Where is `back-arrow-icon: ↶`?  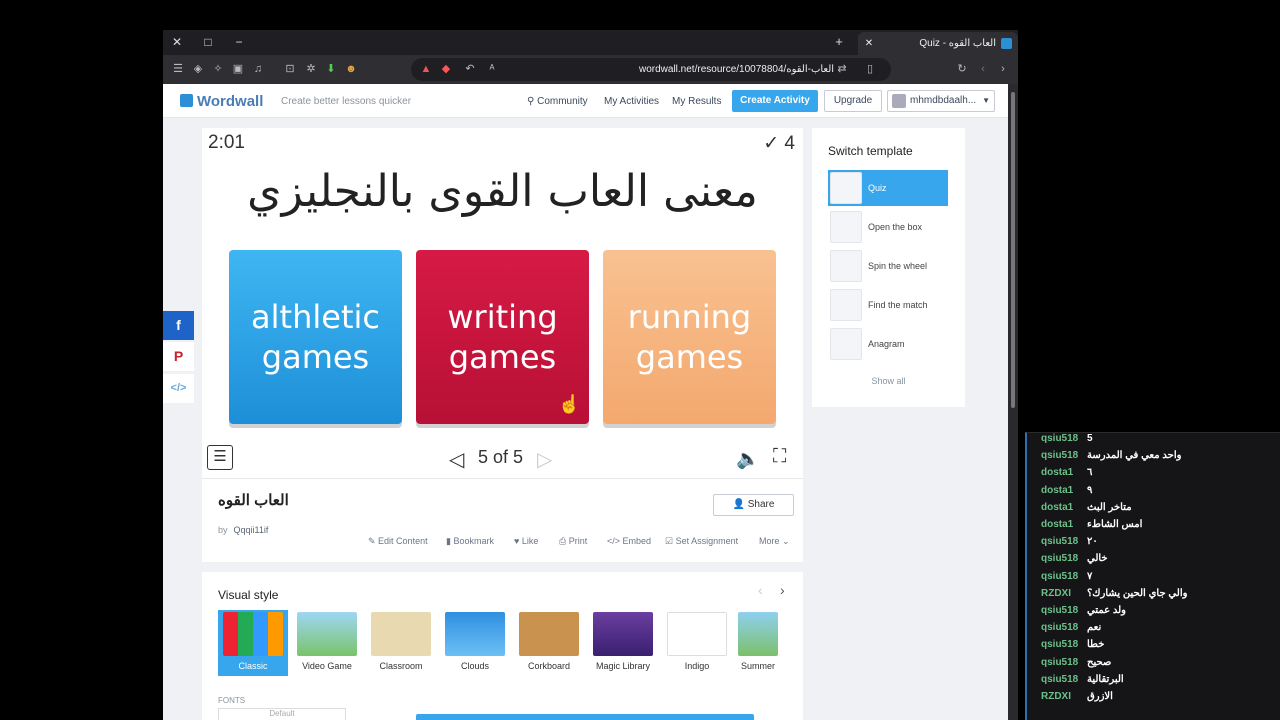
back-arrow-icon: ↶ is located at coordinates (470, 69).